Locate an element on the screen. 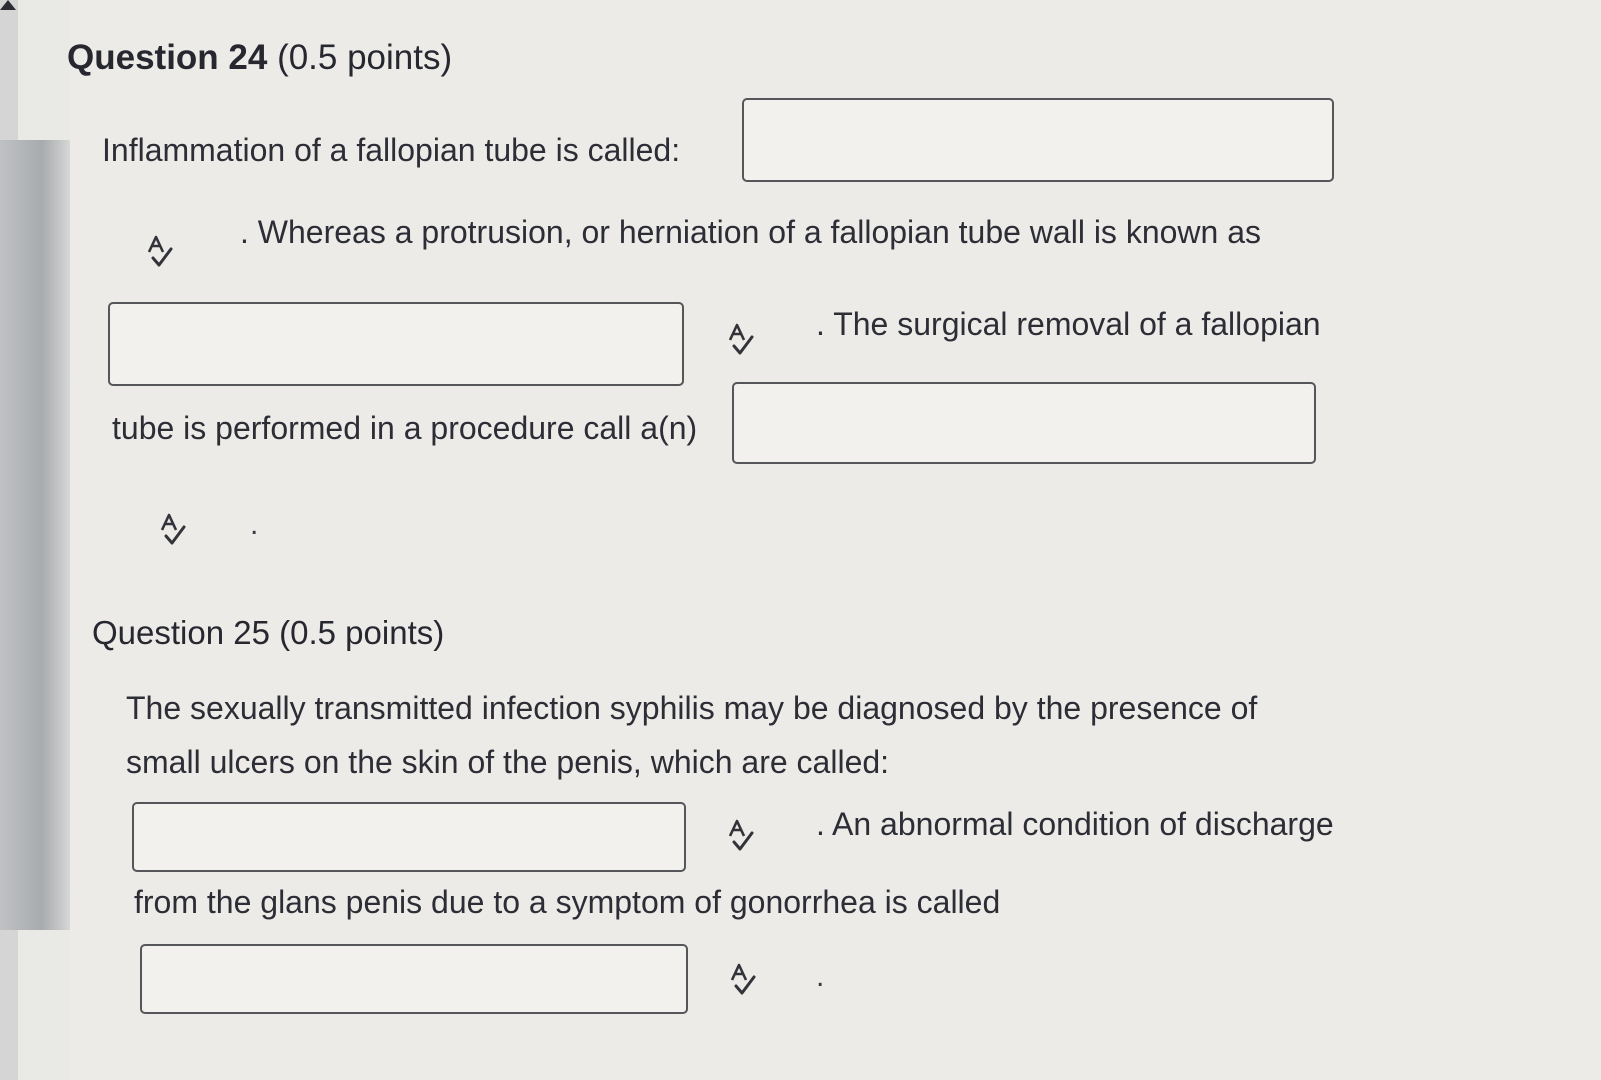 Image resolution: width=1601 pixels, height=1080 pixels. question-number: Question 24 is located at coordinates (167, 57).